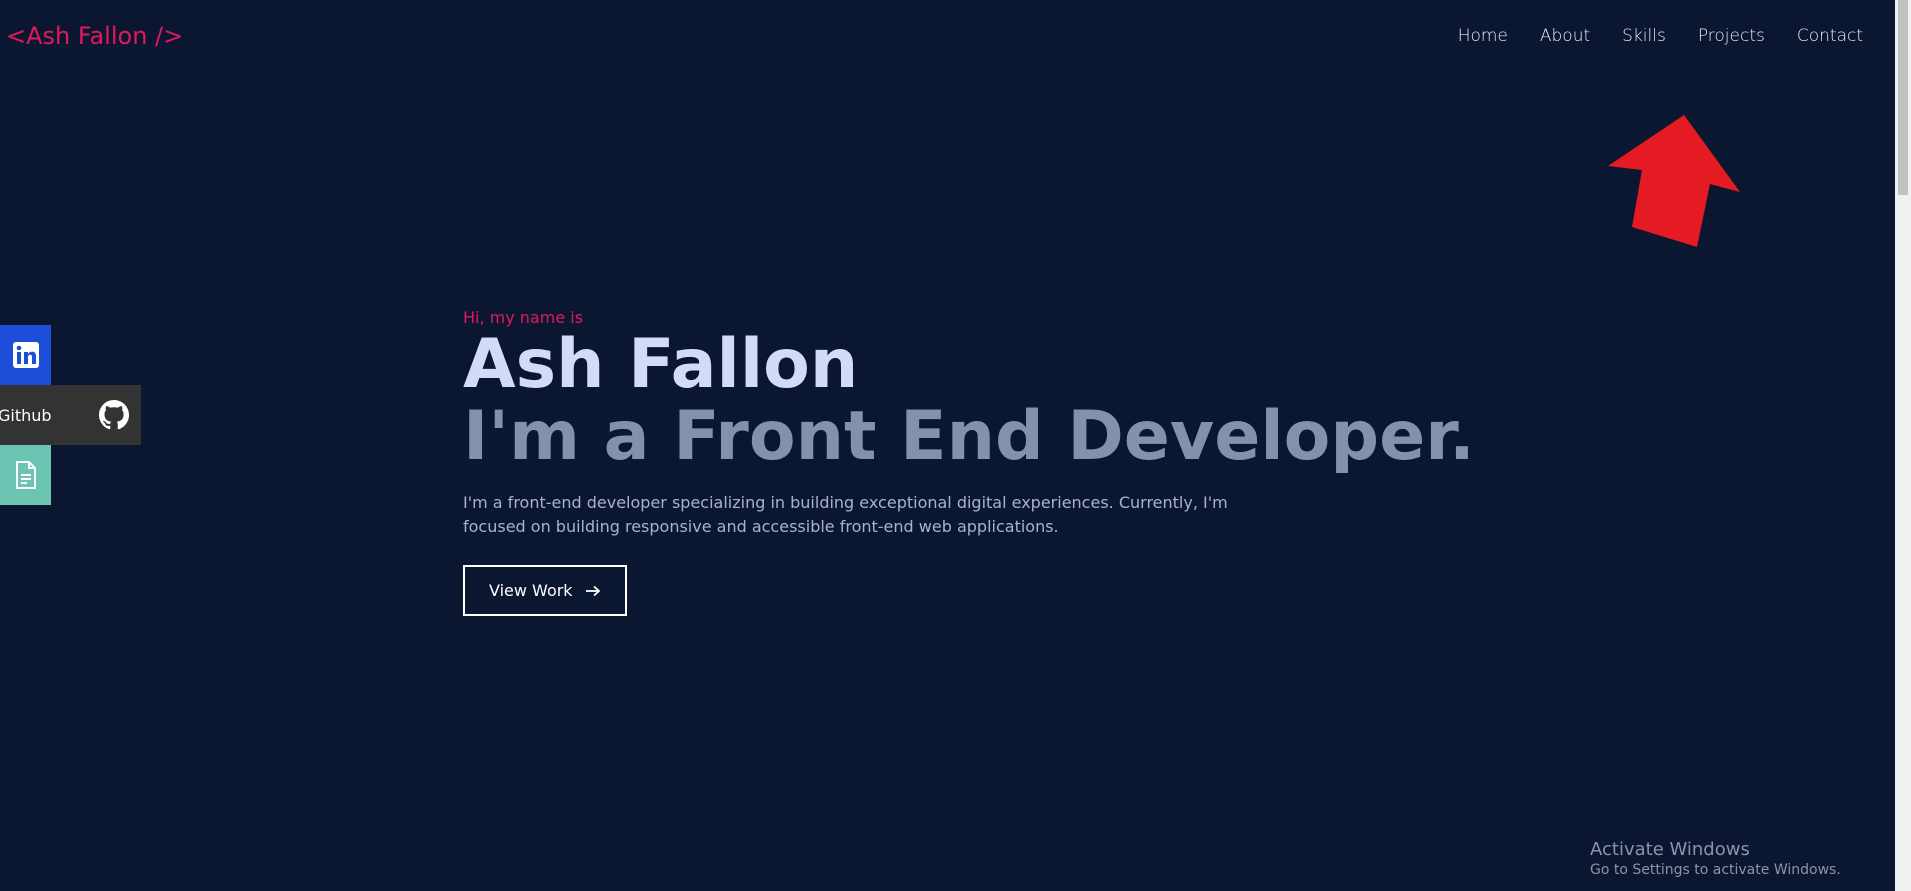 The image size is (1911, 891). What do you see at coordinates (661, 364) in the screenshot?
I see `hero-name: Ash Fallon` at bounding box center [661, 364].